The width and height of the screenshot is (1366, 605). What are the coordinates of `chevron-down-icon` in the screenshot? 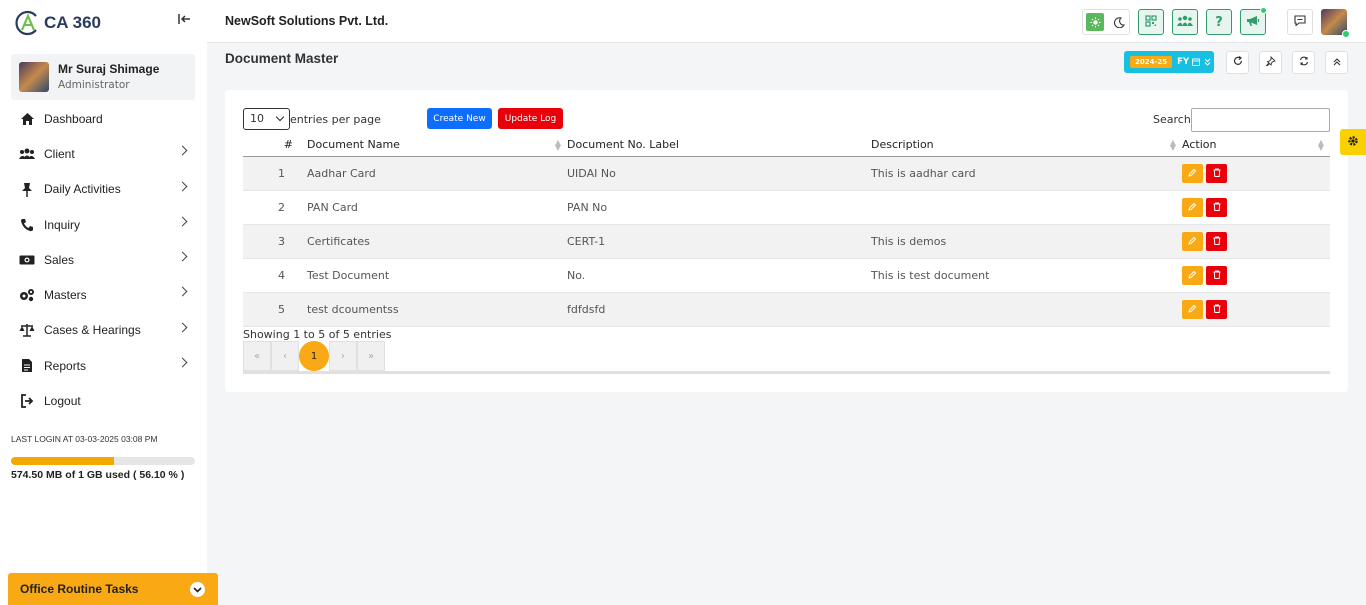 It's located at (280, 117).